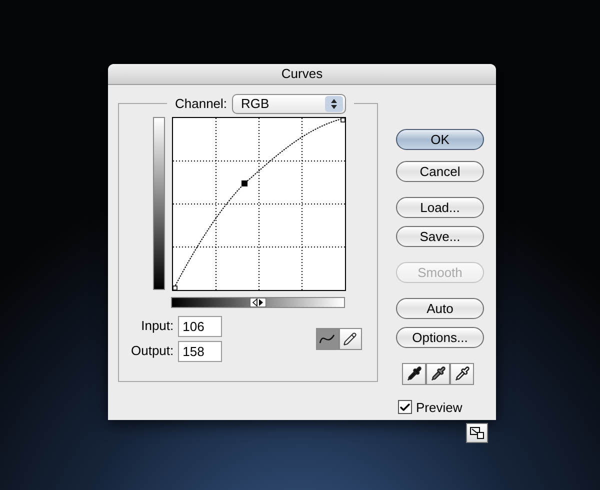 The width and height of the screenshot is (600, 490). I want to click on input-label: Input:, so click(157, 326).